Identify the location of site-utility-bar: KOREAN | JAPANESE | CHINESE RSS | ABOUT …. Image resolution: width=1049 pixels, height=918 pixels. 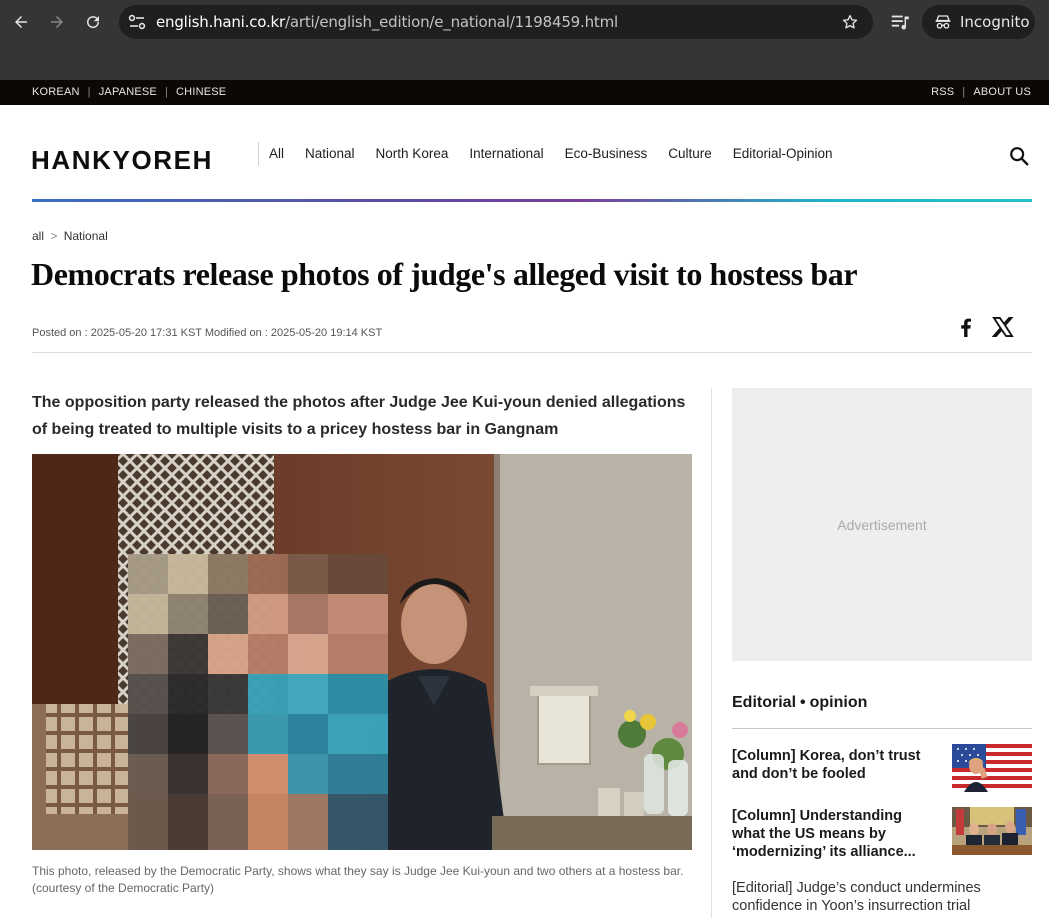
(524, 92).